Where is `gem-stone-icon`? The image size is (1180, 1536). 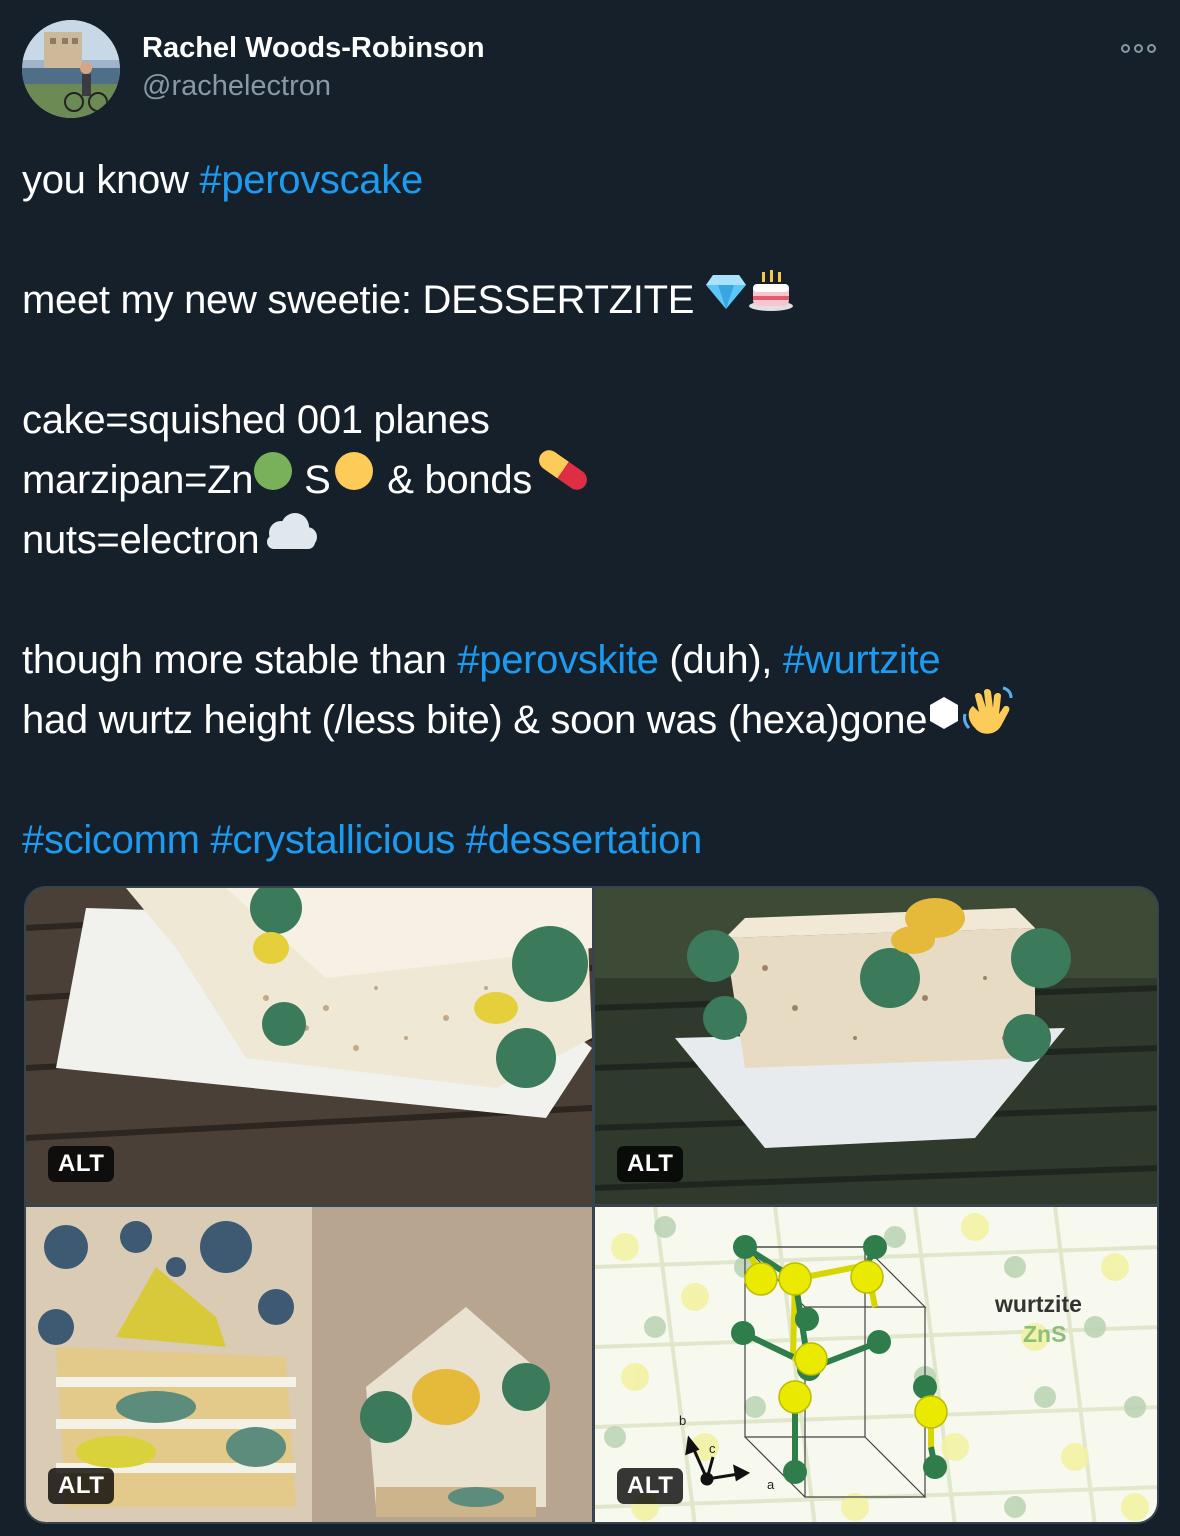
gem-stone-icon is located at coordinates (726, 298).